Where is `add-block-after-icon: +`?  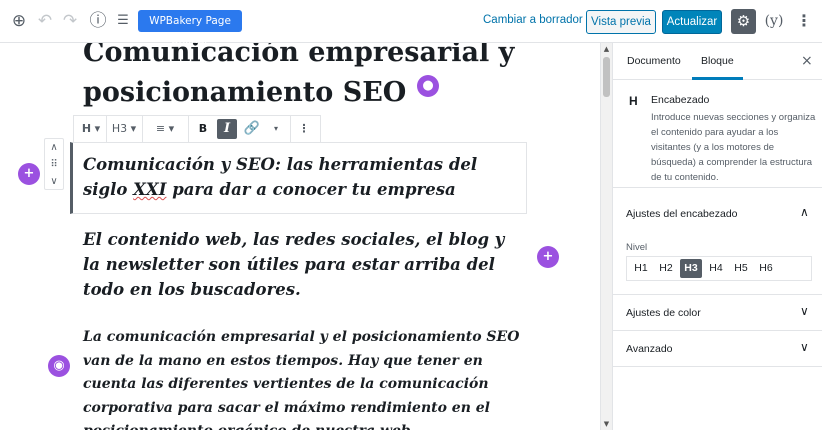 add-block-after-icon: + is located at coordinates (548, 257).